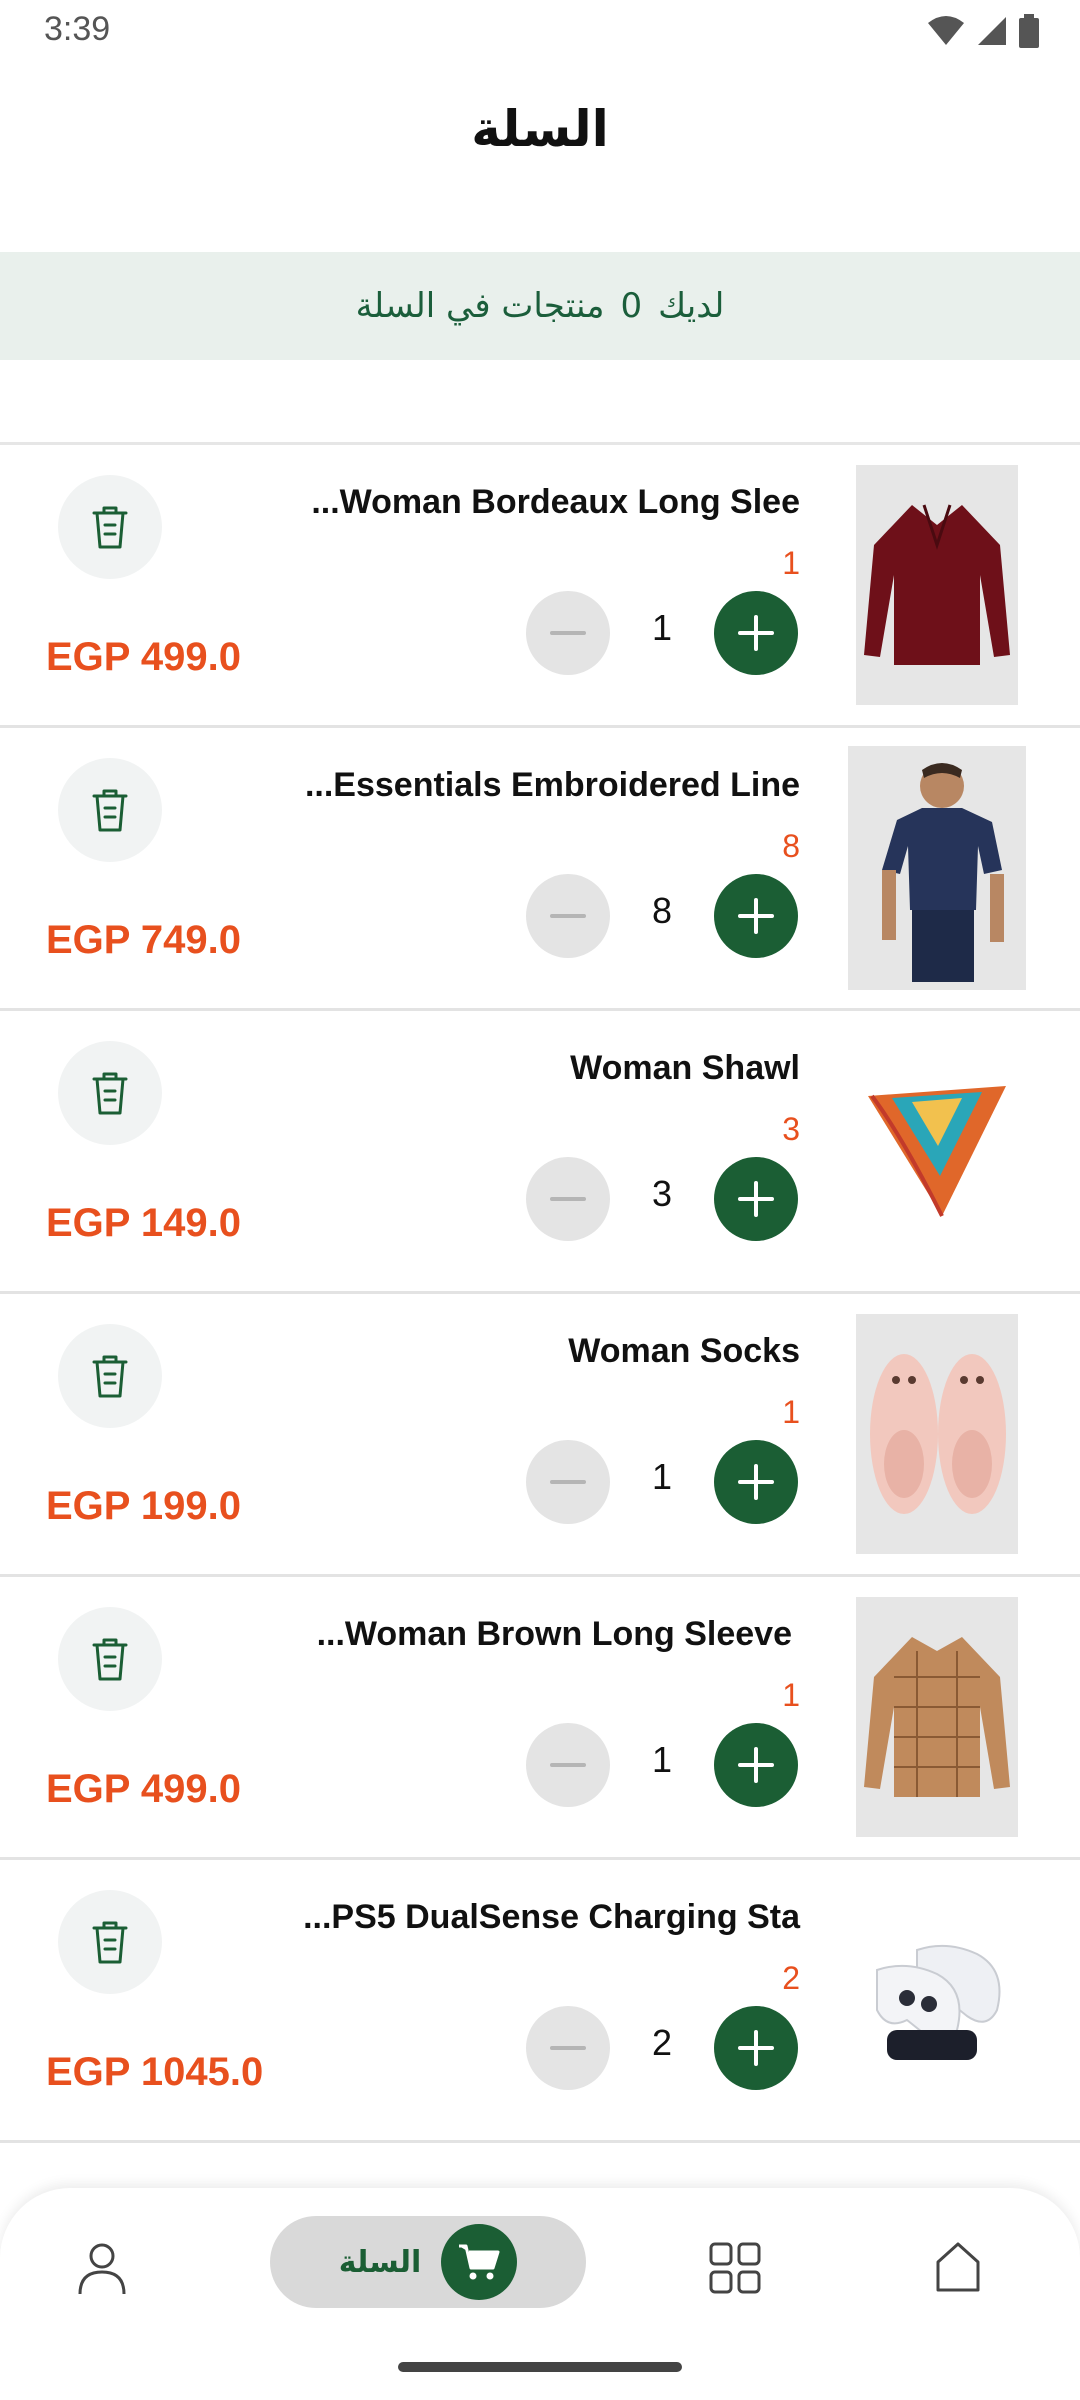 Image resolution: width=1080 pixels, height=2400 pixels. I want to click on shirt-image, so click(937, 584).